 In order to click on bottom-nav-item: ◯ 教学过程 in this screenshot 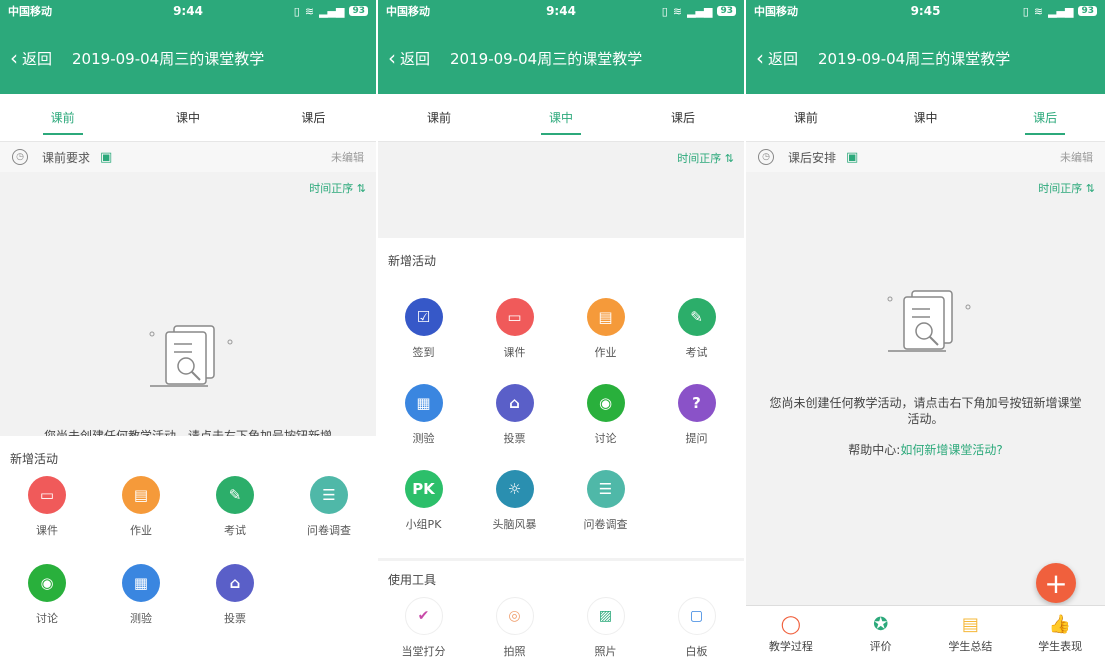, I will do `click(791, 633)`.